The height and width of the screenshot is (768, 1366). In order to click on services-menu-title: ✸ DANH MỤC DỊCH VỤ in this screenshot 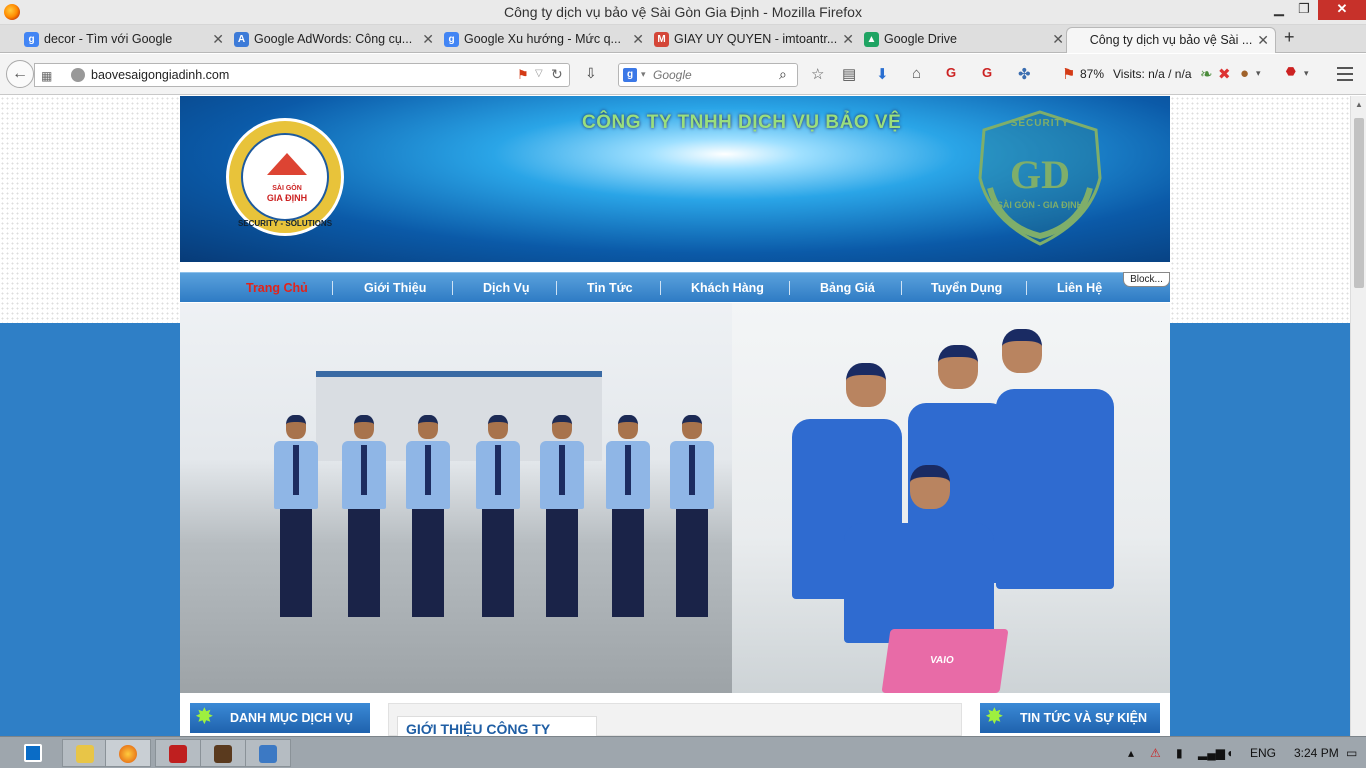, I will do `click(280, 718)`.